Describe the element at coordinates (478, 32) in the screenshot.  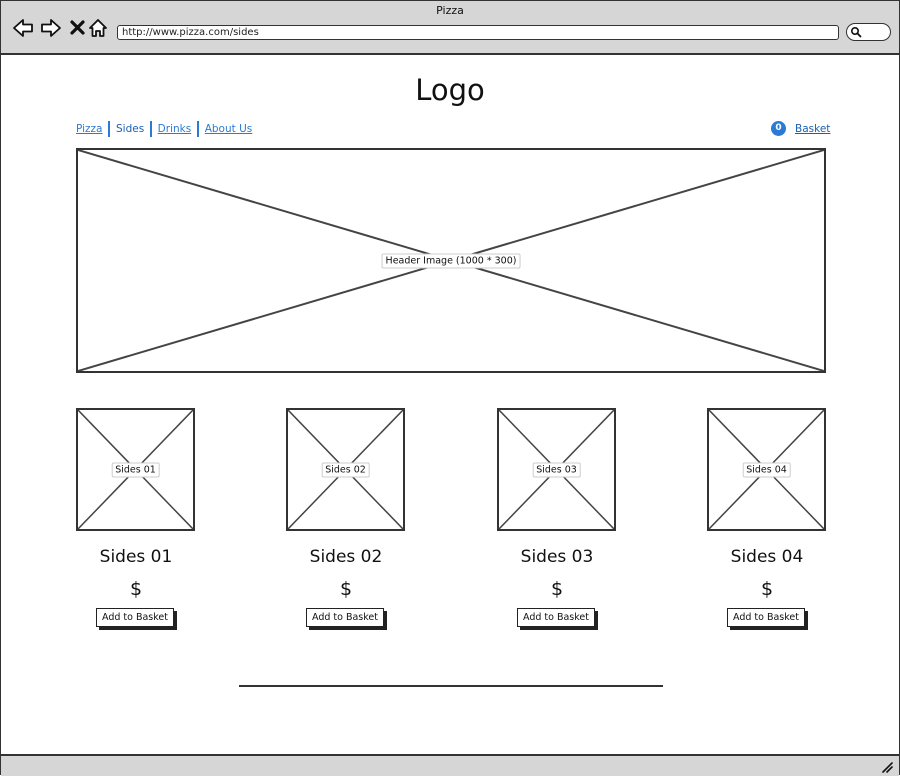
I see `address-bar: http://www.pizza.com/sides` at that location.